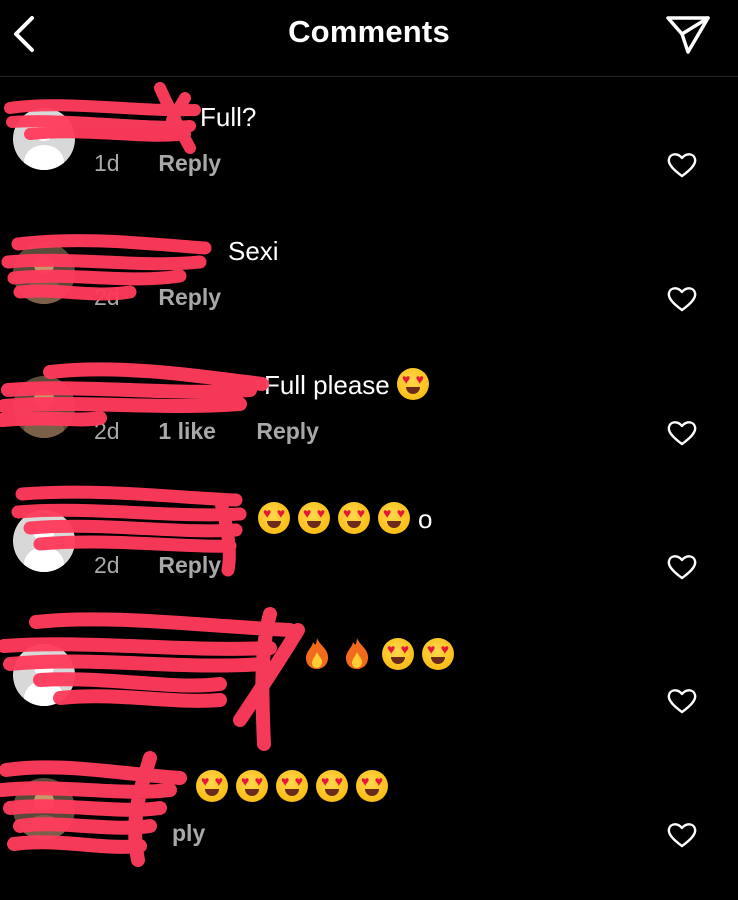 Image resolution: width=738 pixels, height=900 pixels. What do you see at coordinates (369, 297) in the screenshot?
I see `comment-item: Sexi 2d Reply` at bounding box center [369, 297].